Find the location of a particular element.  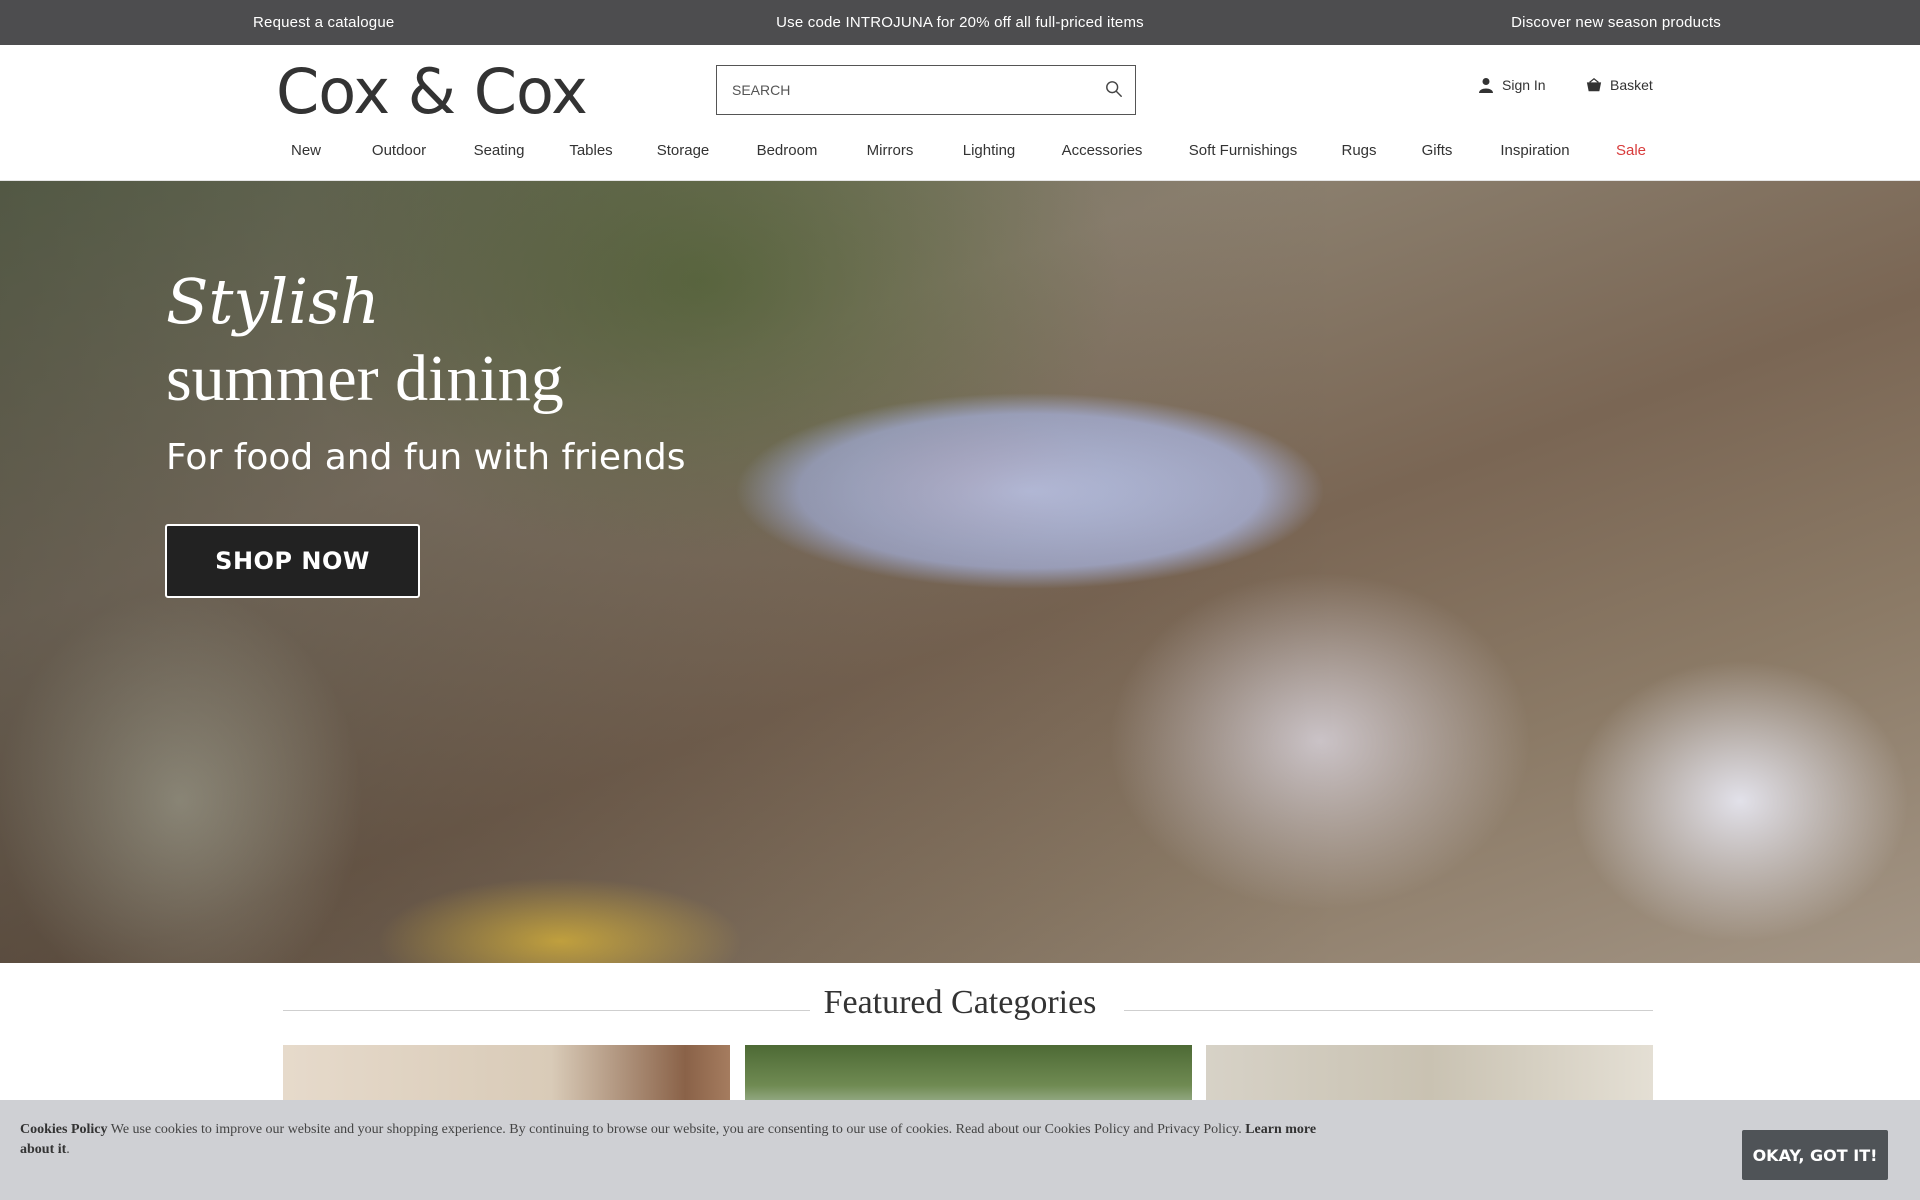

user-icon is located at coordinates (1486, 85).